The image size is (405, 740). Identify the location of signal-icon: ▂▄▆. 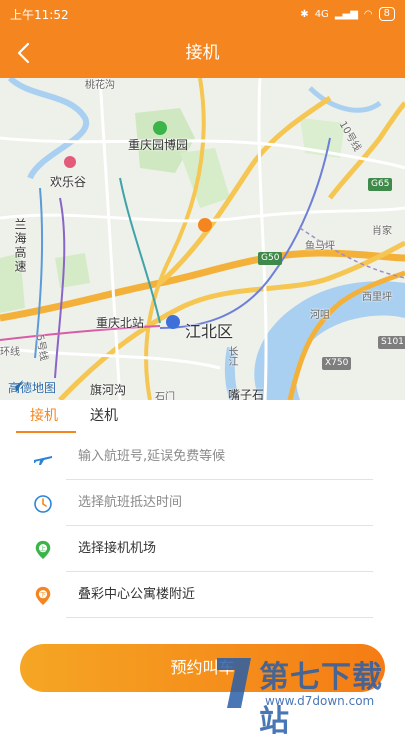
(346, 14).